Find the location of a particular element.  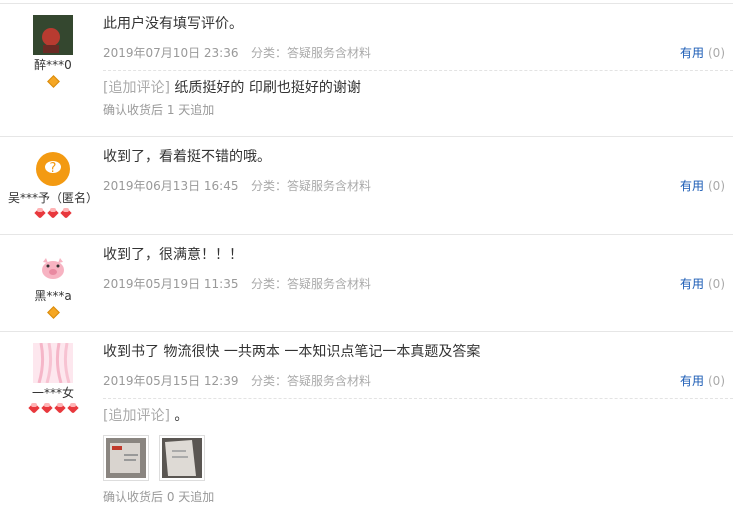

append-time: 确认收货后 0 天追加 is located at coordinates (159, 497).